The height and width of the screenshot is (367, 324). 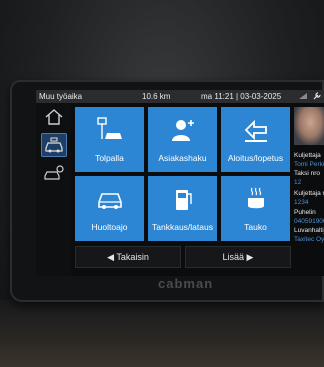 I want to click on tile-tauko: Tauko, so click(x=255, y=208).